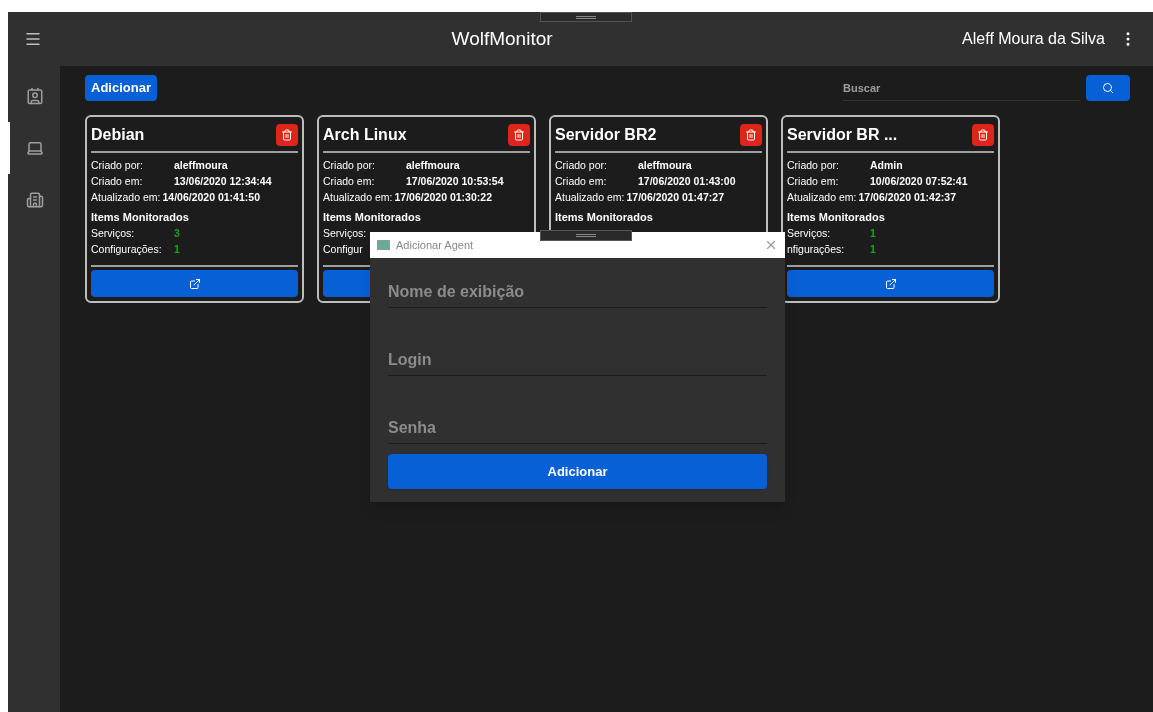 This screenshot has width=1153, height=712. Describe the element at coordinates (919, 181) in the screenshot. I see `field-value: 10/06/2020 07:52:41` at that location.